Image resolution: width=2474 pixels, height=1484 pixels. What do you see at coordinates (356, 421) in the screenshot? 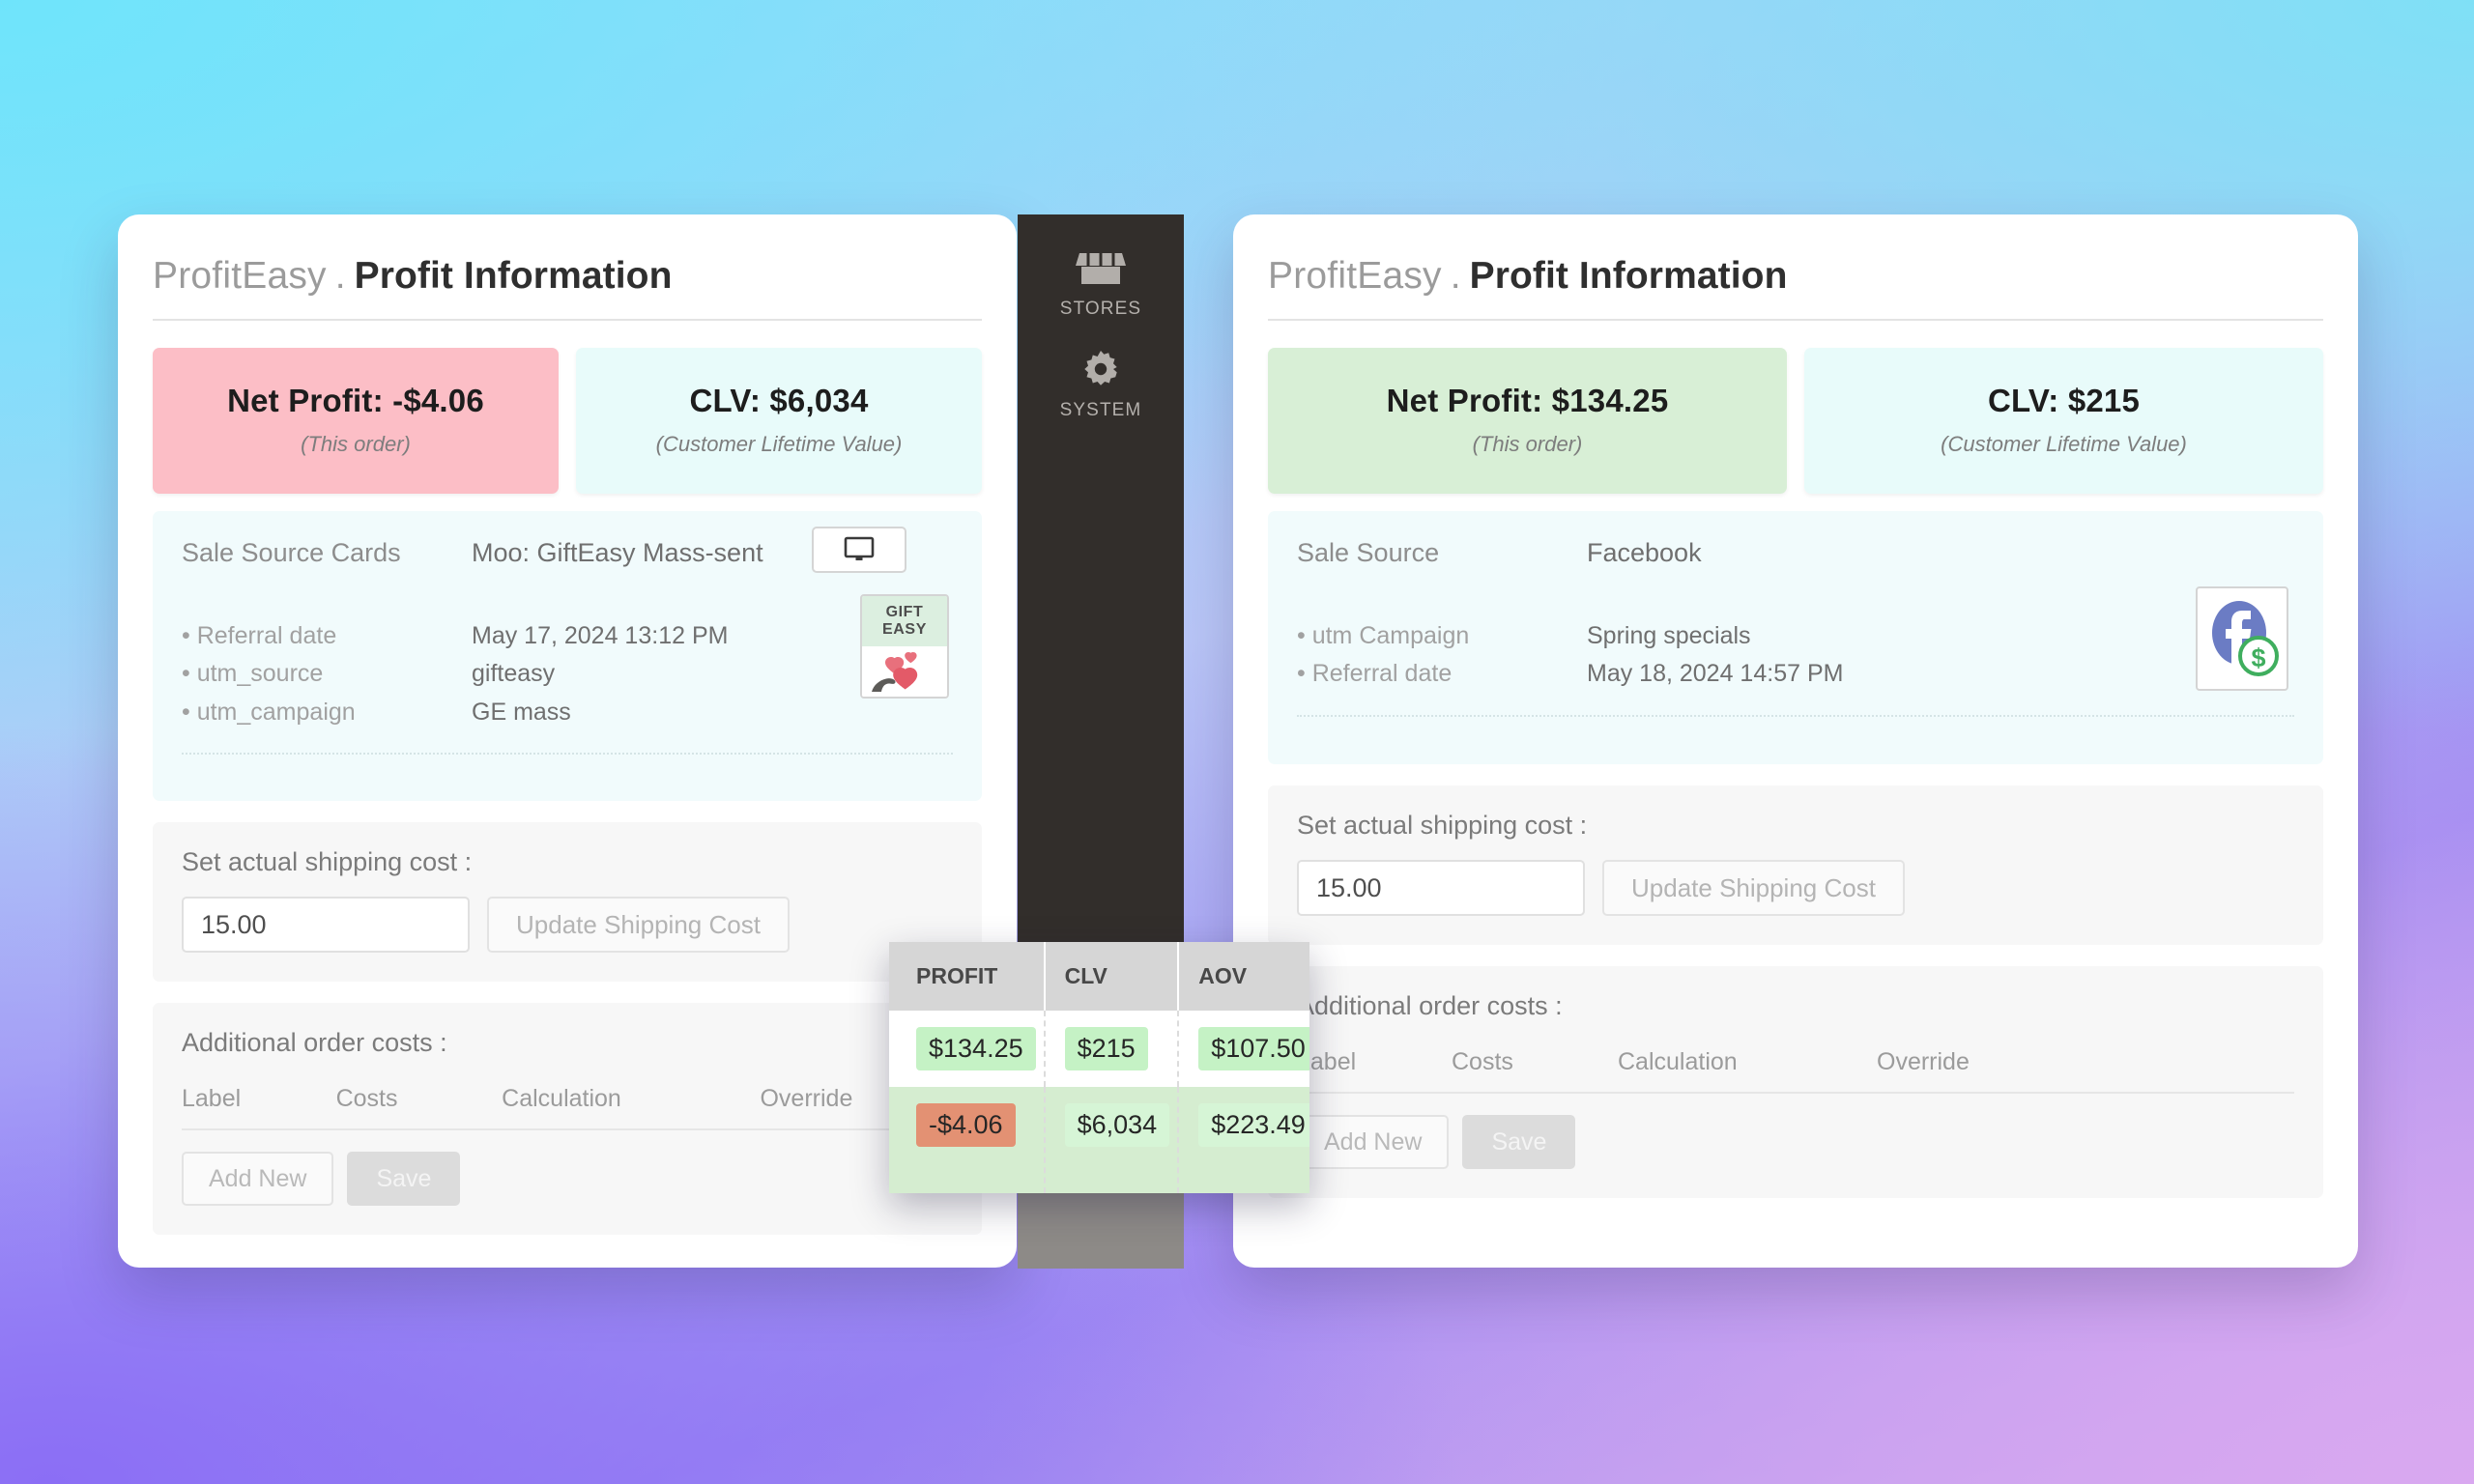
I see `kpi-card-net-profit: Net Profit: -$4.06 (This order)` at bounding box center [356, 421].